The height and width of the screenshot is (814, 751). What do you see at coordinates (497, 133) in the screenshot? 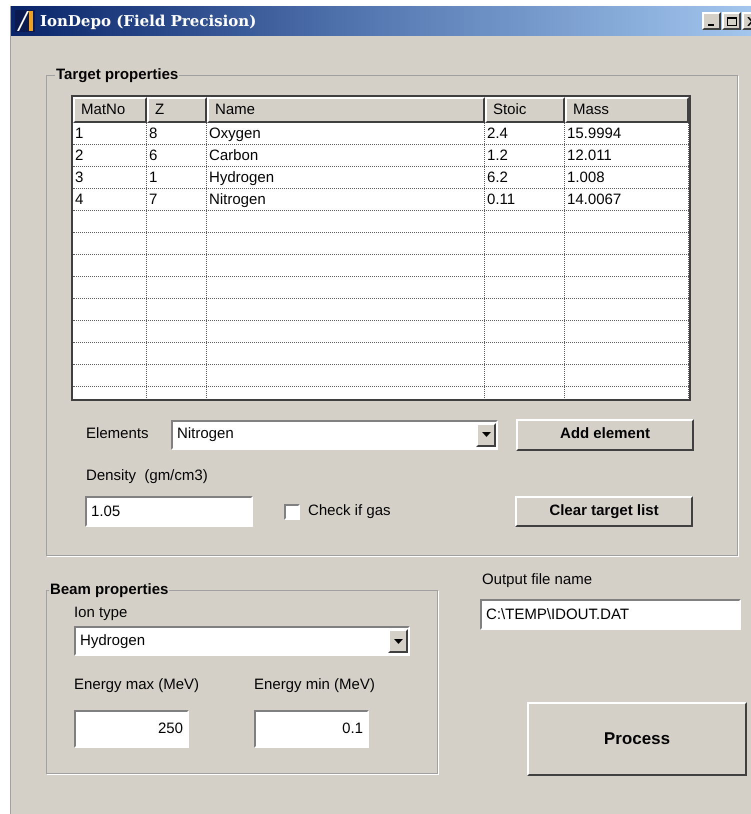
I see `table-cell: 2.4` at bounding box center [497, 133].